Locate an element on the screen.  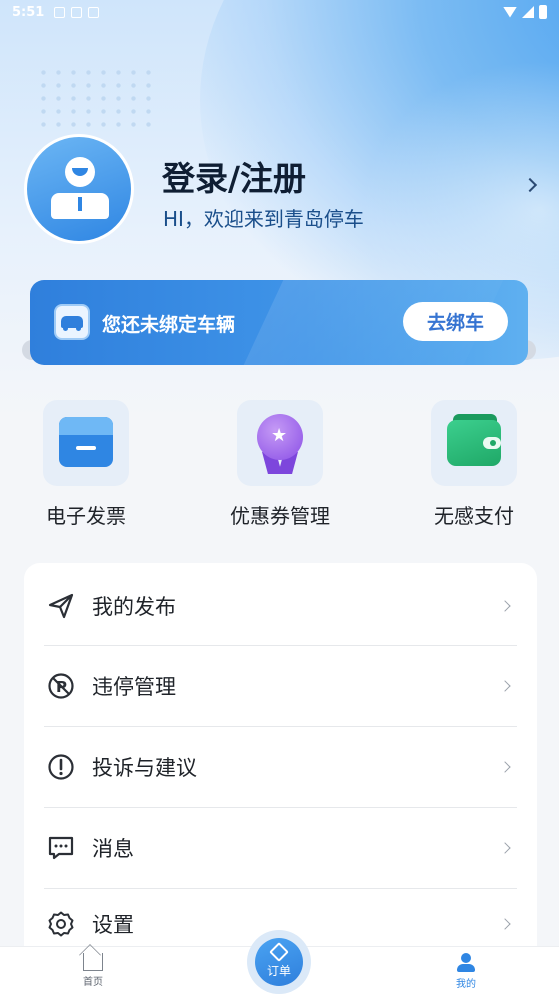
no-vehicle-text: 您还未绑定车辆 is located at coordinates (169, 325).